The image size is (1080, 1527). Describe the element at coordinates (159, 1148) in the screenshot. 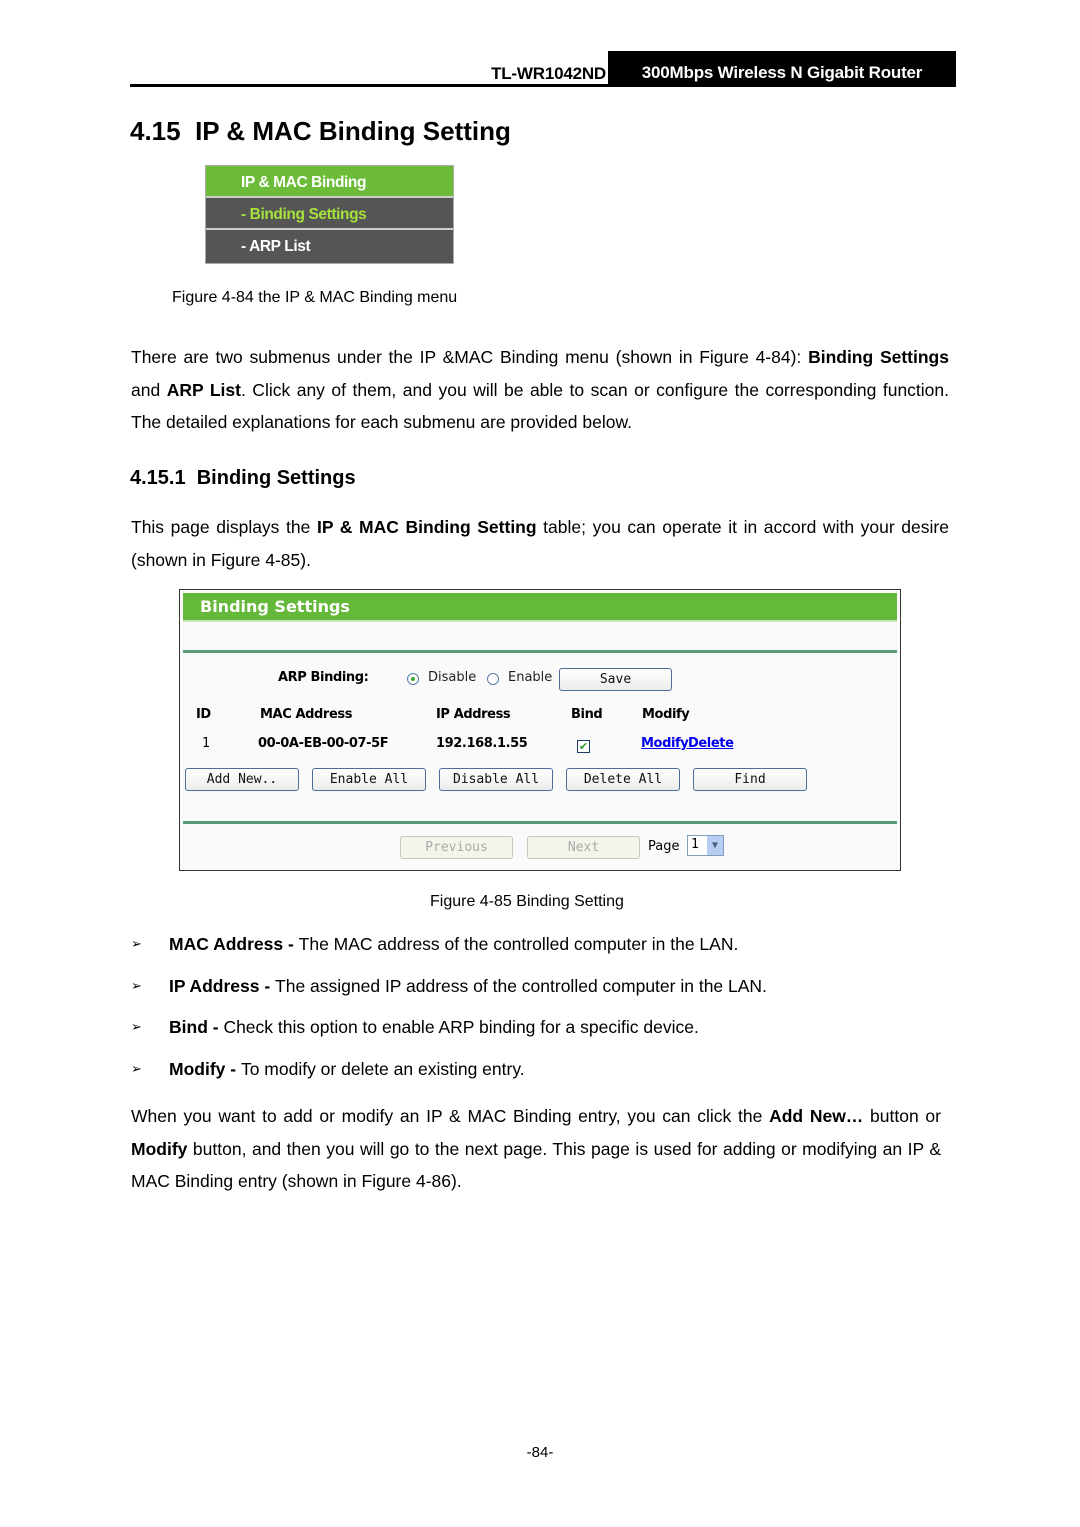

I see `outro-bold-modify: Modify` at that location.